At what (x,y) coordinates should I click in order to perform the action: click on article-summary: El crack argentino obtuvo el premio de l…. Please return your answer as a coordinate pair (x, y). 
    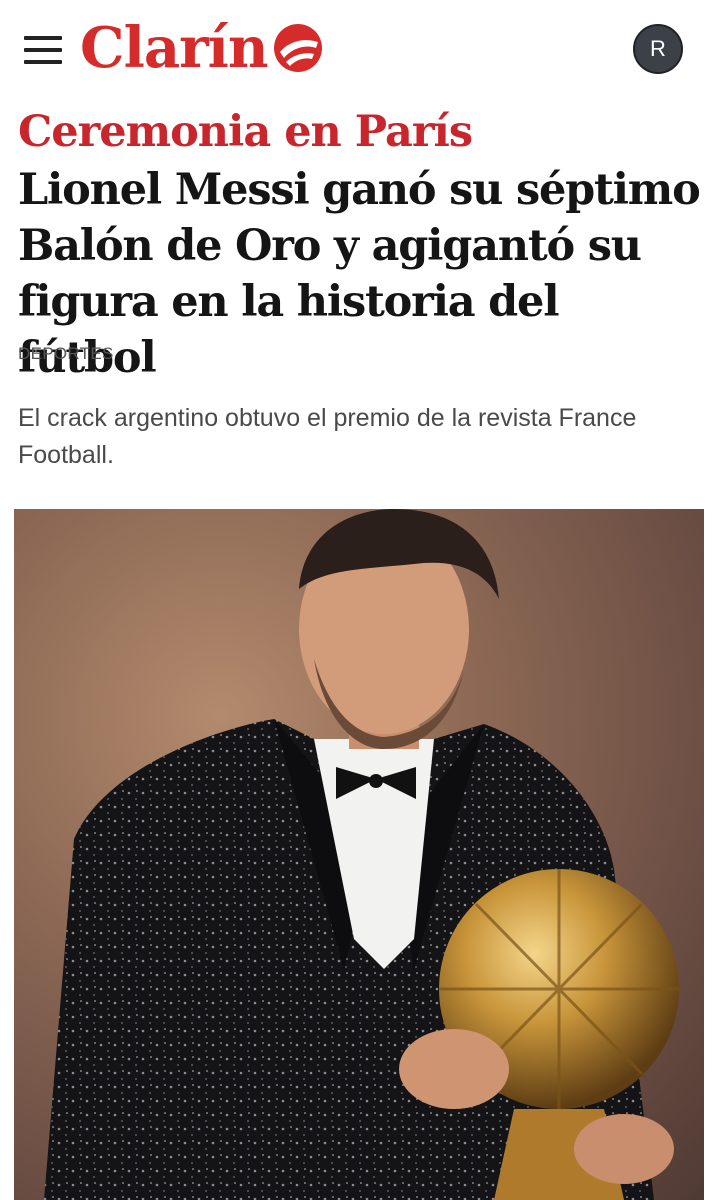
    Looking at the image, I should click on (327, 436).